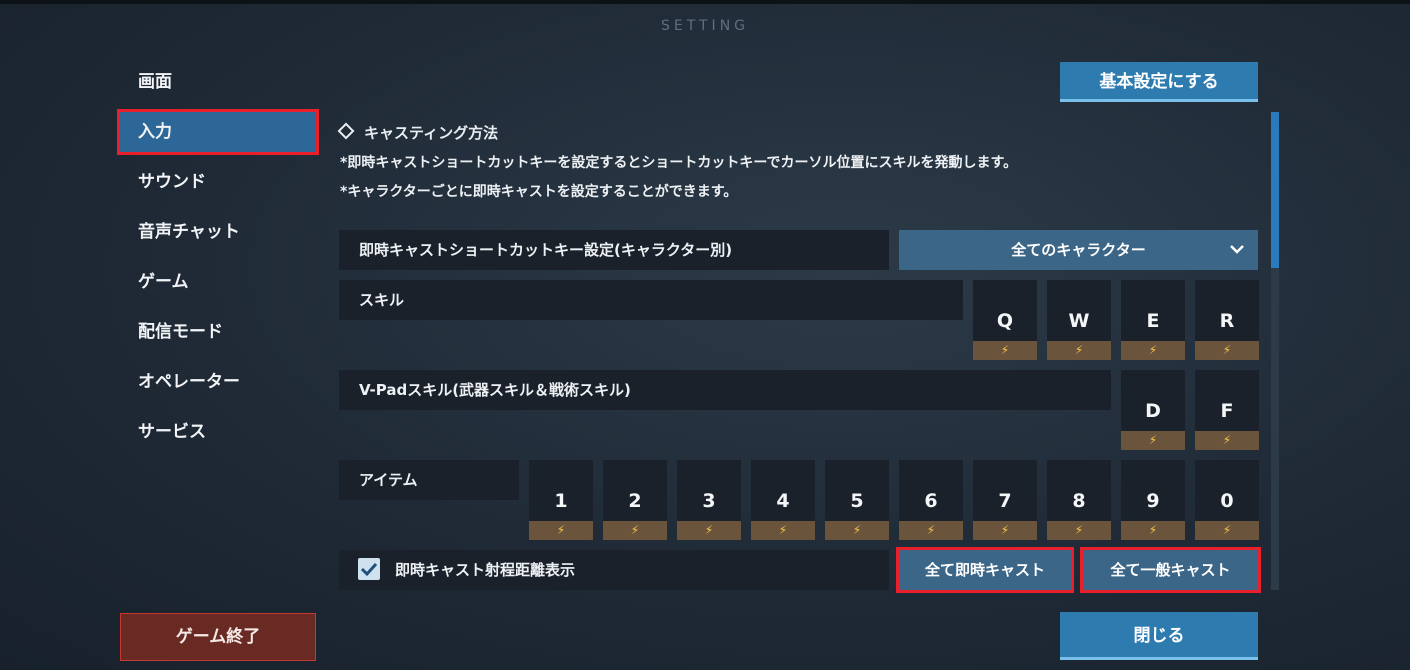 The image size is (1410, 670). I want to click on key-label: 9, so click(1153, 501).